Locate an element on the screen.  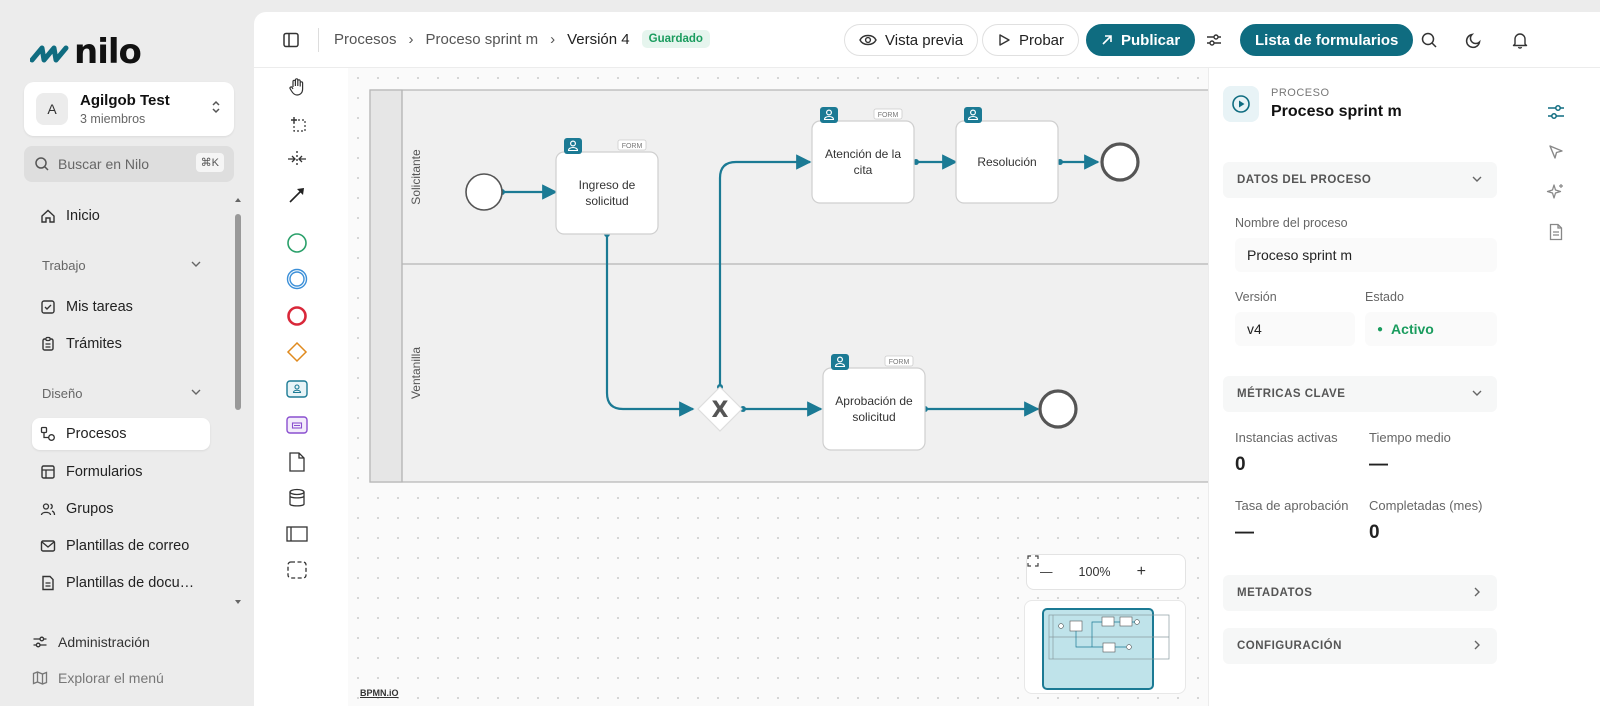
zoom-controls: — 100% + is located at coordinates (1106, 572).